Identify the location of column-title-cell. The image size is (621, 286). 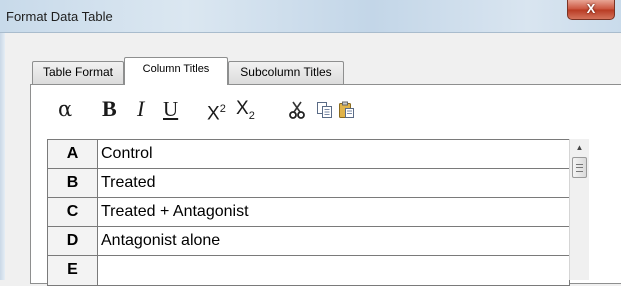
(333, 270).